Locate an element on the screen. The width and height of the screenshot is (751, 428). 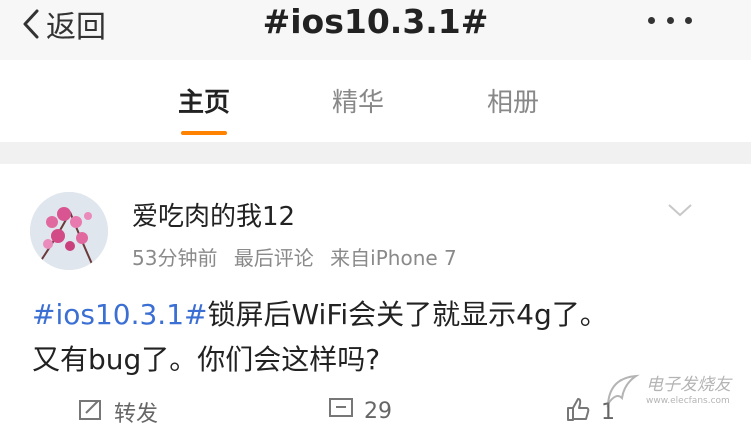
post-time: 53分钟前 is located at coordinates (175, 258).